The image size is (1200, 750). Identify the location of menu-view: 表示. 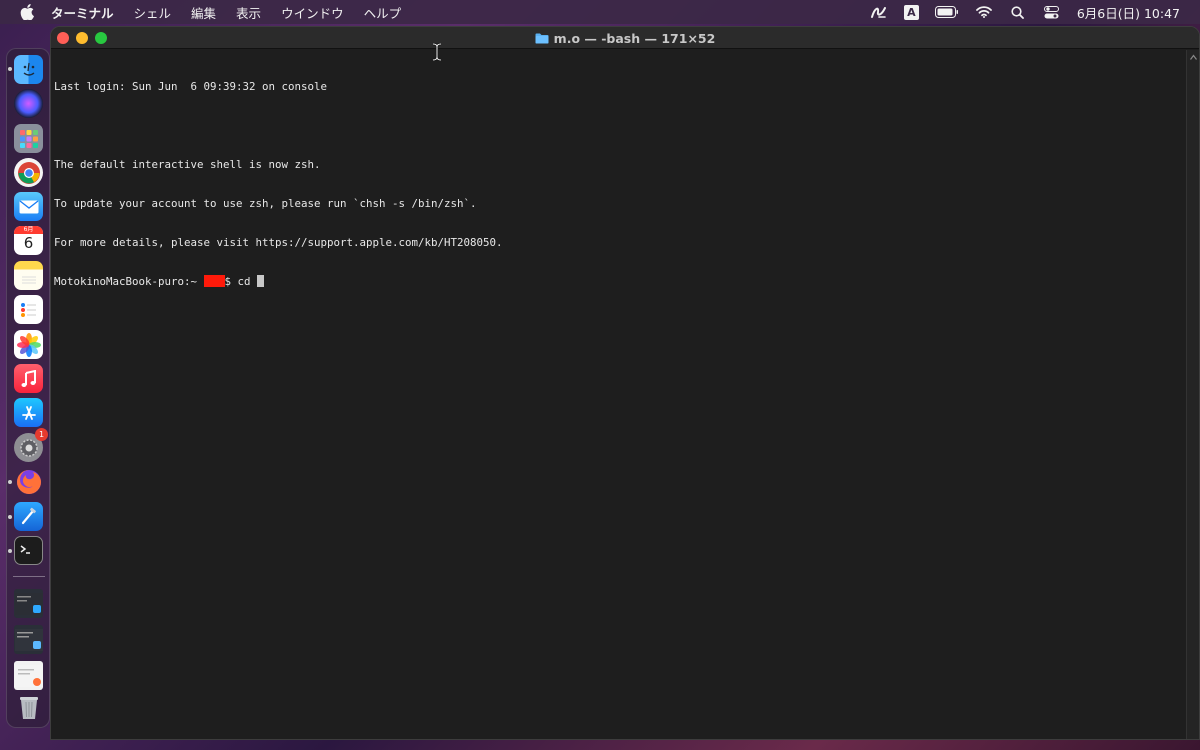
(248, 12).